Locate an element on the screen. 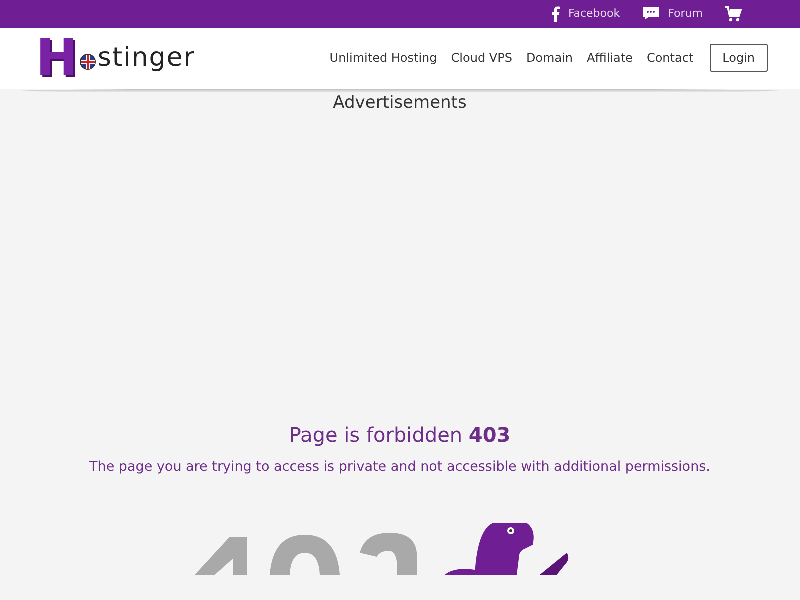  nav-link: Contact is located at coordinates (670, 58).